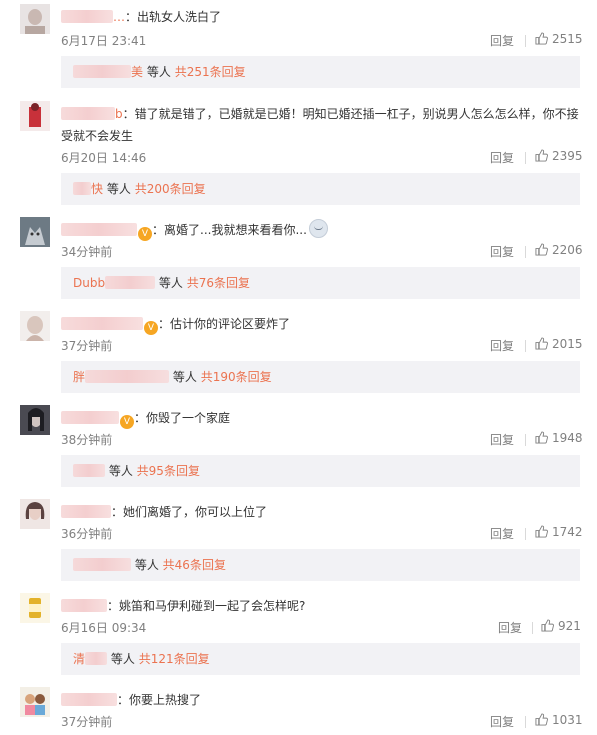 This screenshot has height=735, width=597. What do you see at coordinates (322, 324) in the screenshot?
I see `comment-text: V ：估计你的评论区要炸了` at bounding box center [322, 324].